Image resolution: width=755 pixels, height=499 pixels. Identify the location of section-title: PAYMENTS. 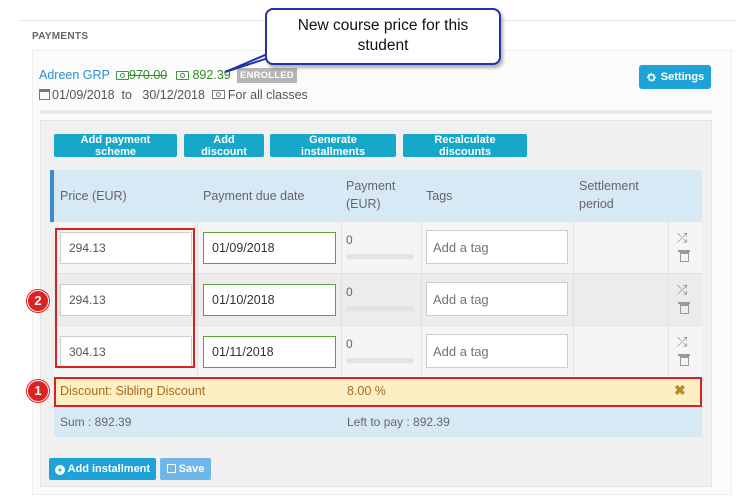
(60, 36).